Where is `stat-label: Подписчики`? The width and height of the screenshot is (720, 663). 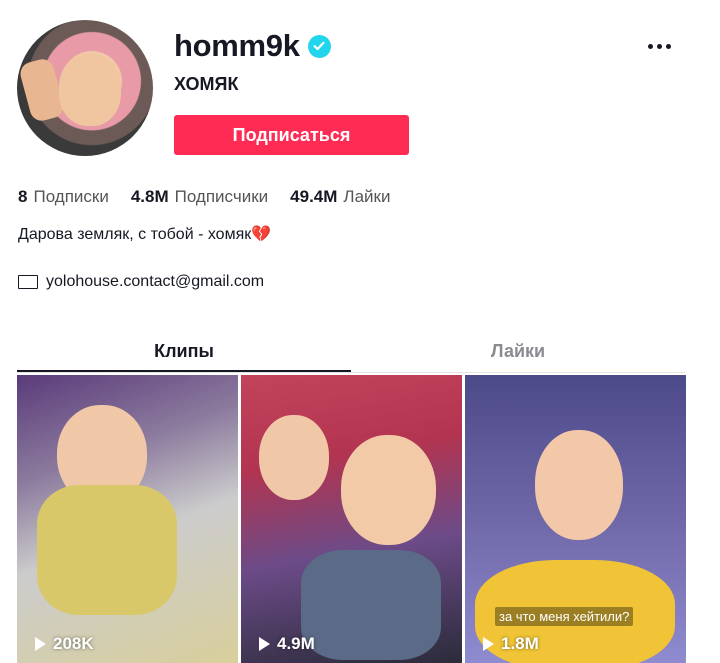 stat-label: Подписчики is located at coordinates (221, 196).